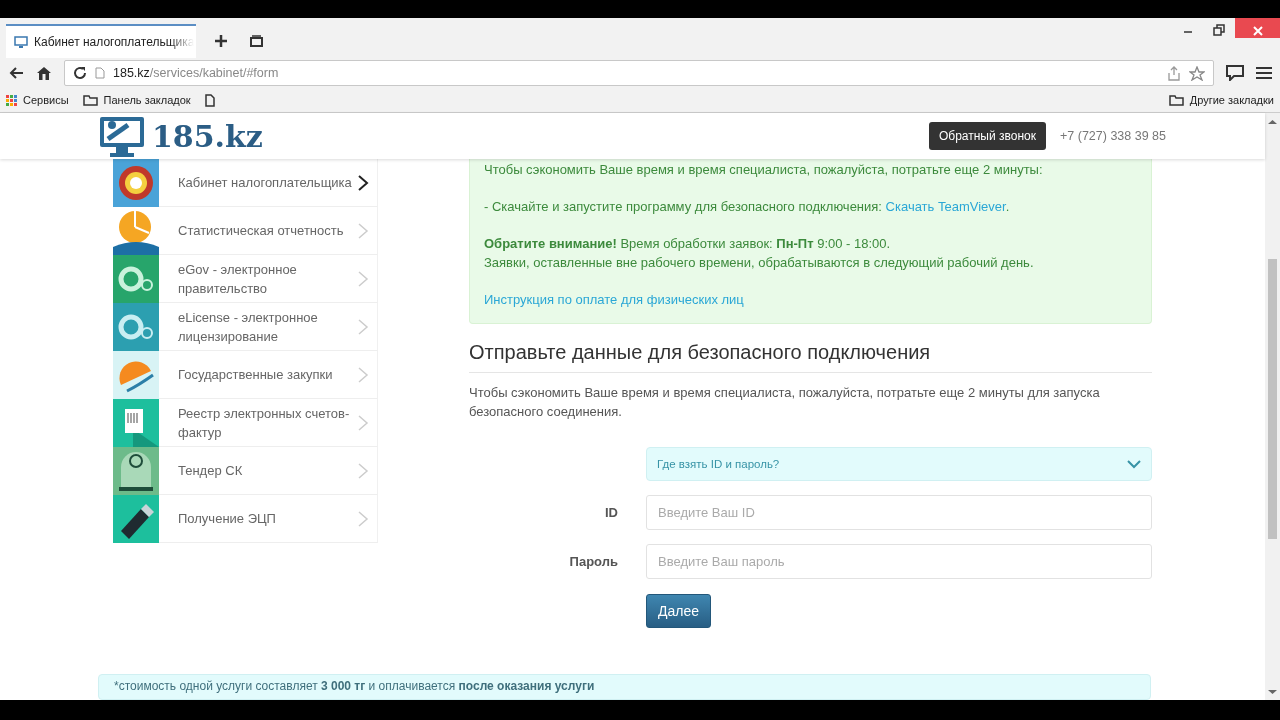  I want to click on help-accordion: Где взять ID и пароль?, so click(899, 464).